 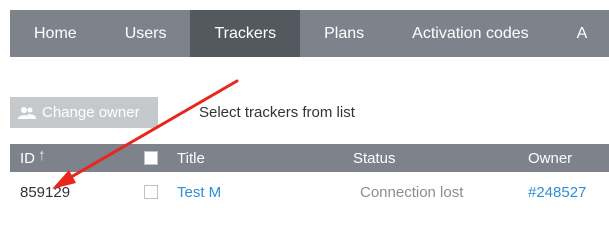 What do you see at coordinates (91, 112) in the screenshot?
I see `change-owner-label: Change owner` at bounding box center [91, 112].